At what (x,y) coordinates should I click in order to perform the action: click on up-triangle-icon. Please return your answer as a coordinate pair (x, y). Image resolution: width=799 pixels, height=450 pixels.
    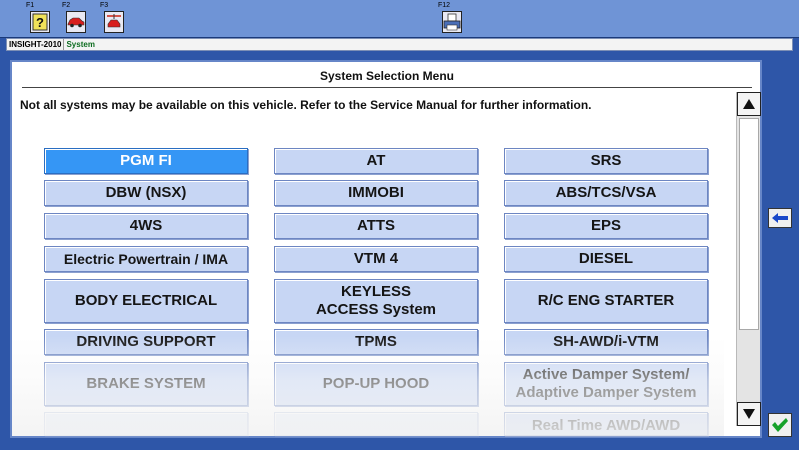
    Looking at the image, I should click on (749, 104).